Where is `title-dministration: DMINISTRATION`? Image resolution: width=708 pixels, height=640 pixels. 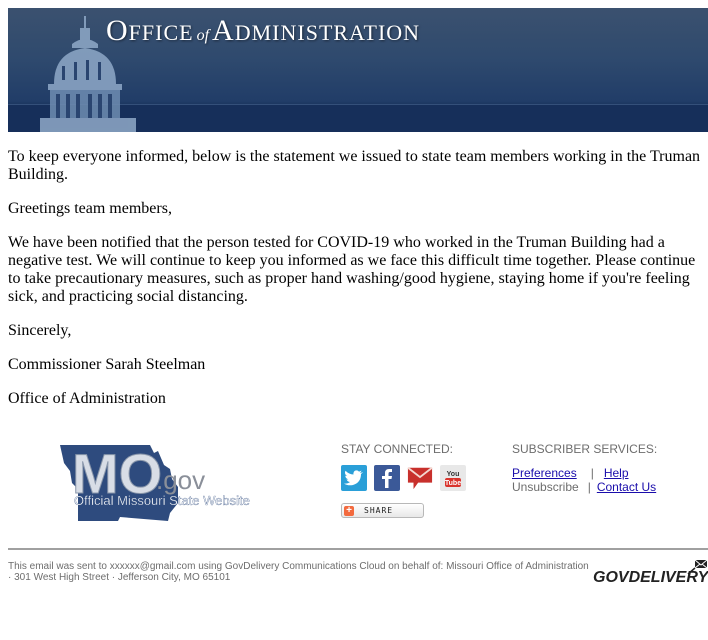 title-dministration: DMINISTRATION is located at coordinates (327, 32).